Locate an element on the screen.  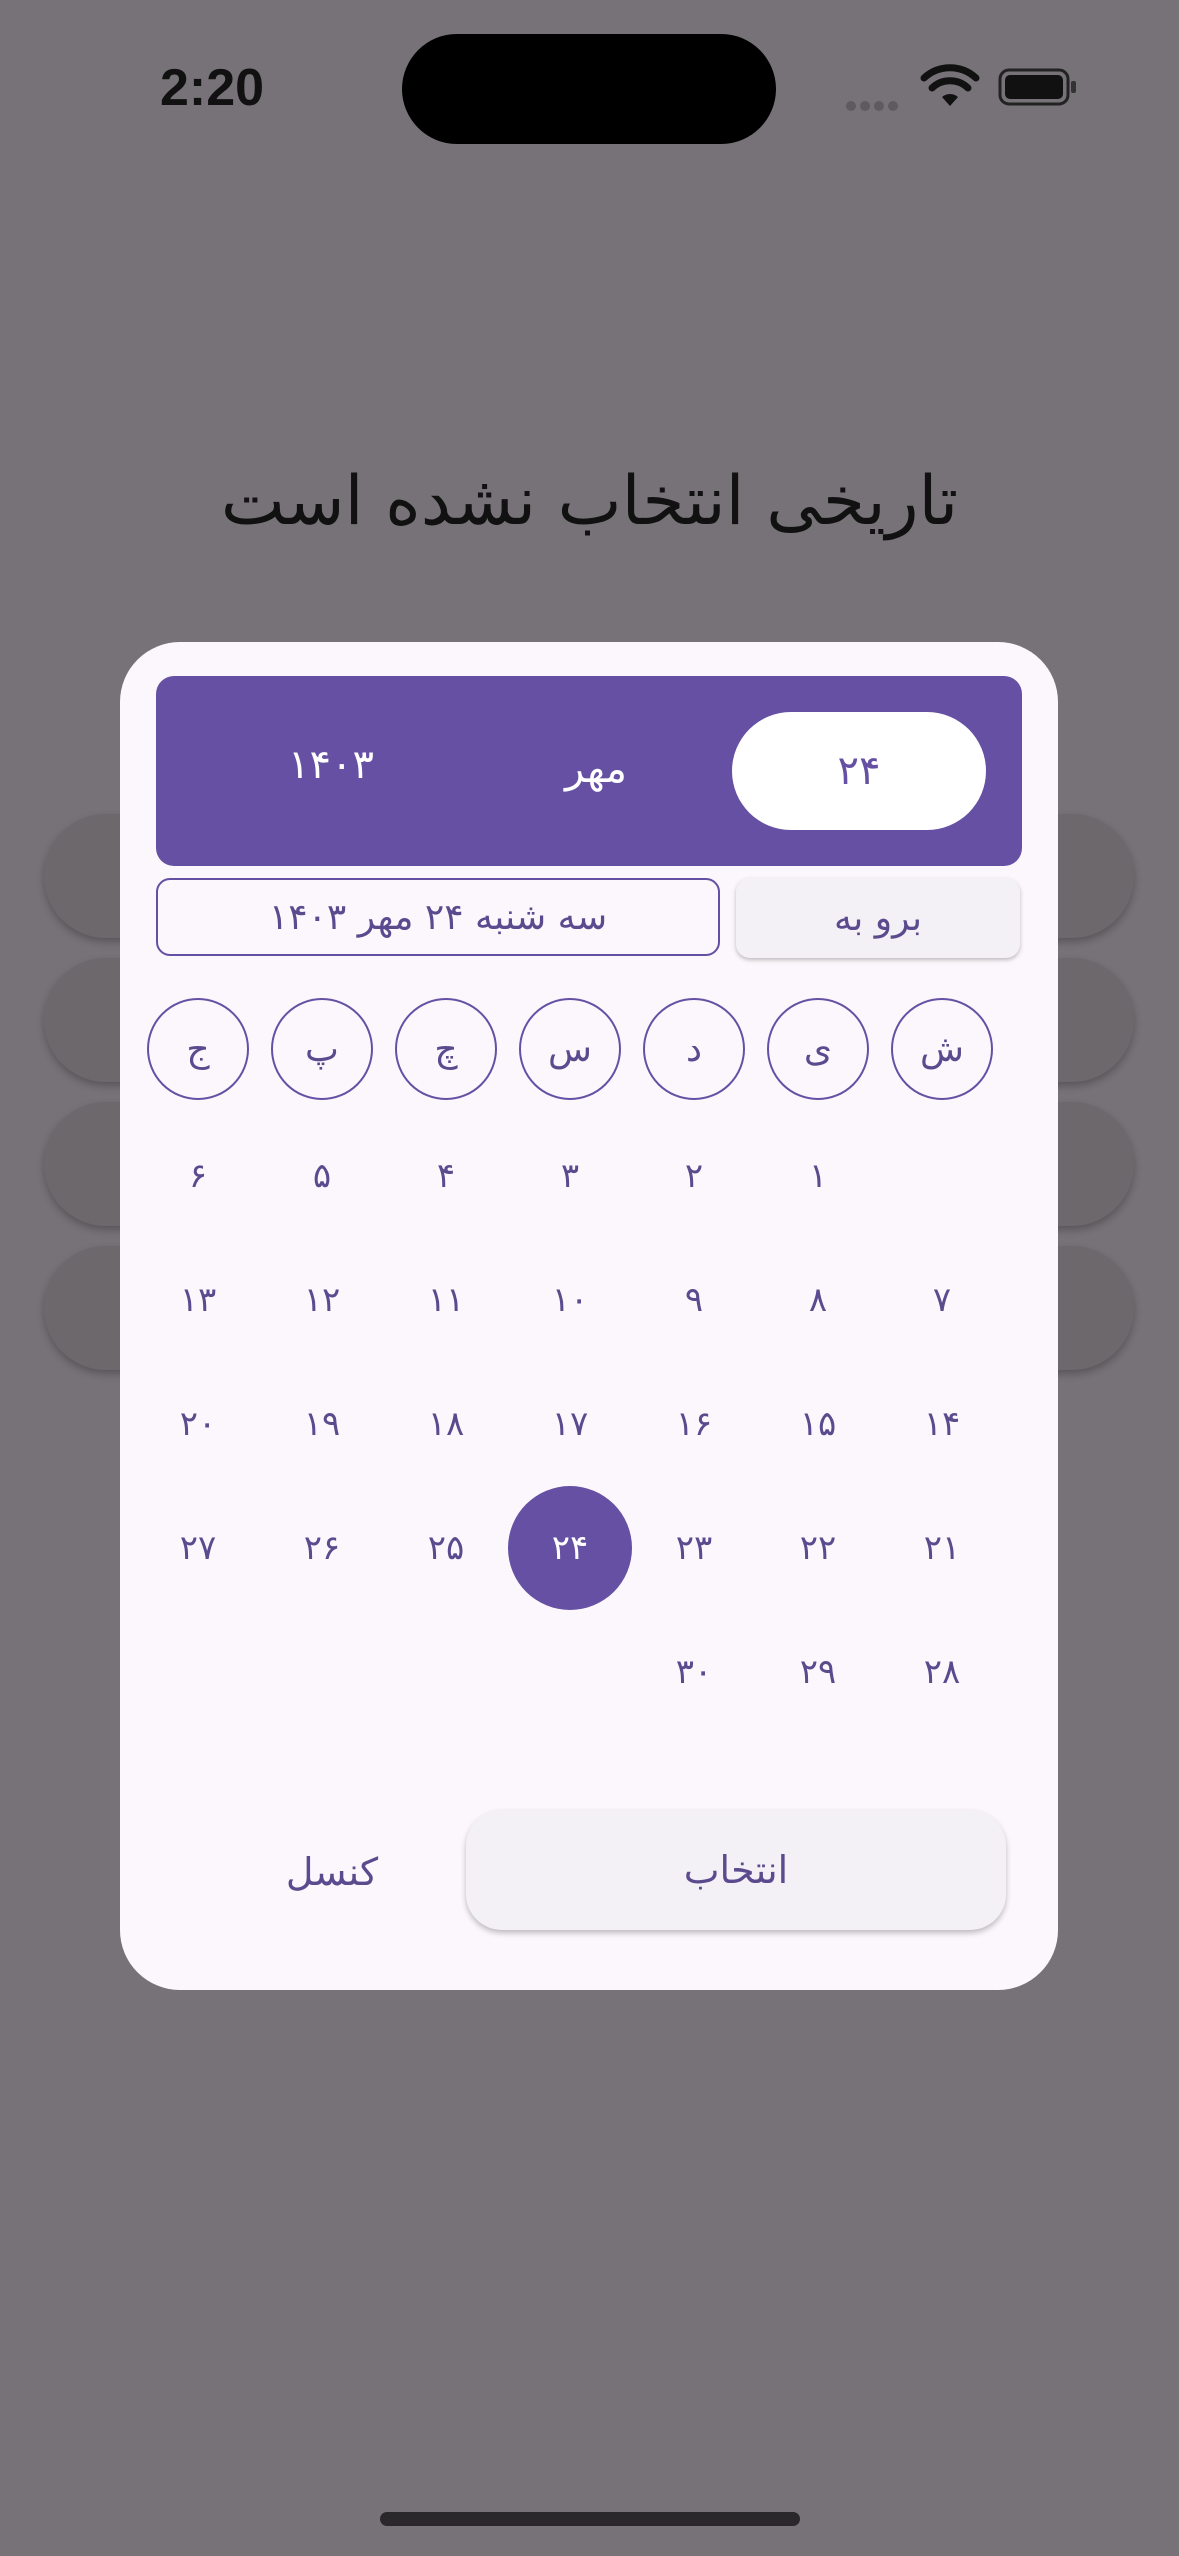
day-cell: ۵ is located at coordinates (322, 1176).